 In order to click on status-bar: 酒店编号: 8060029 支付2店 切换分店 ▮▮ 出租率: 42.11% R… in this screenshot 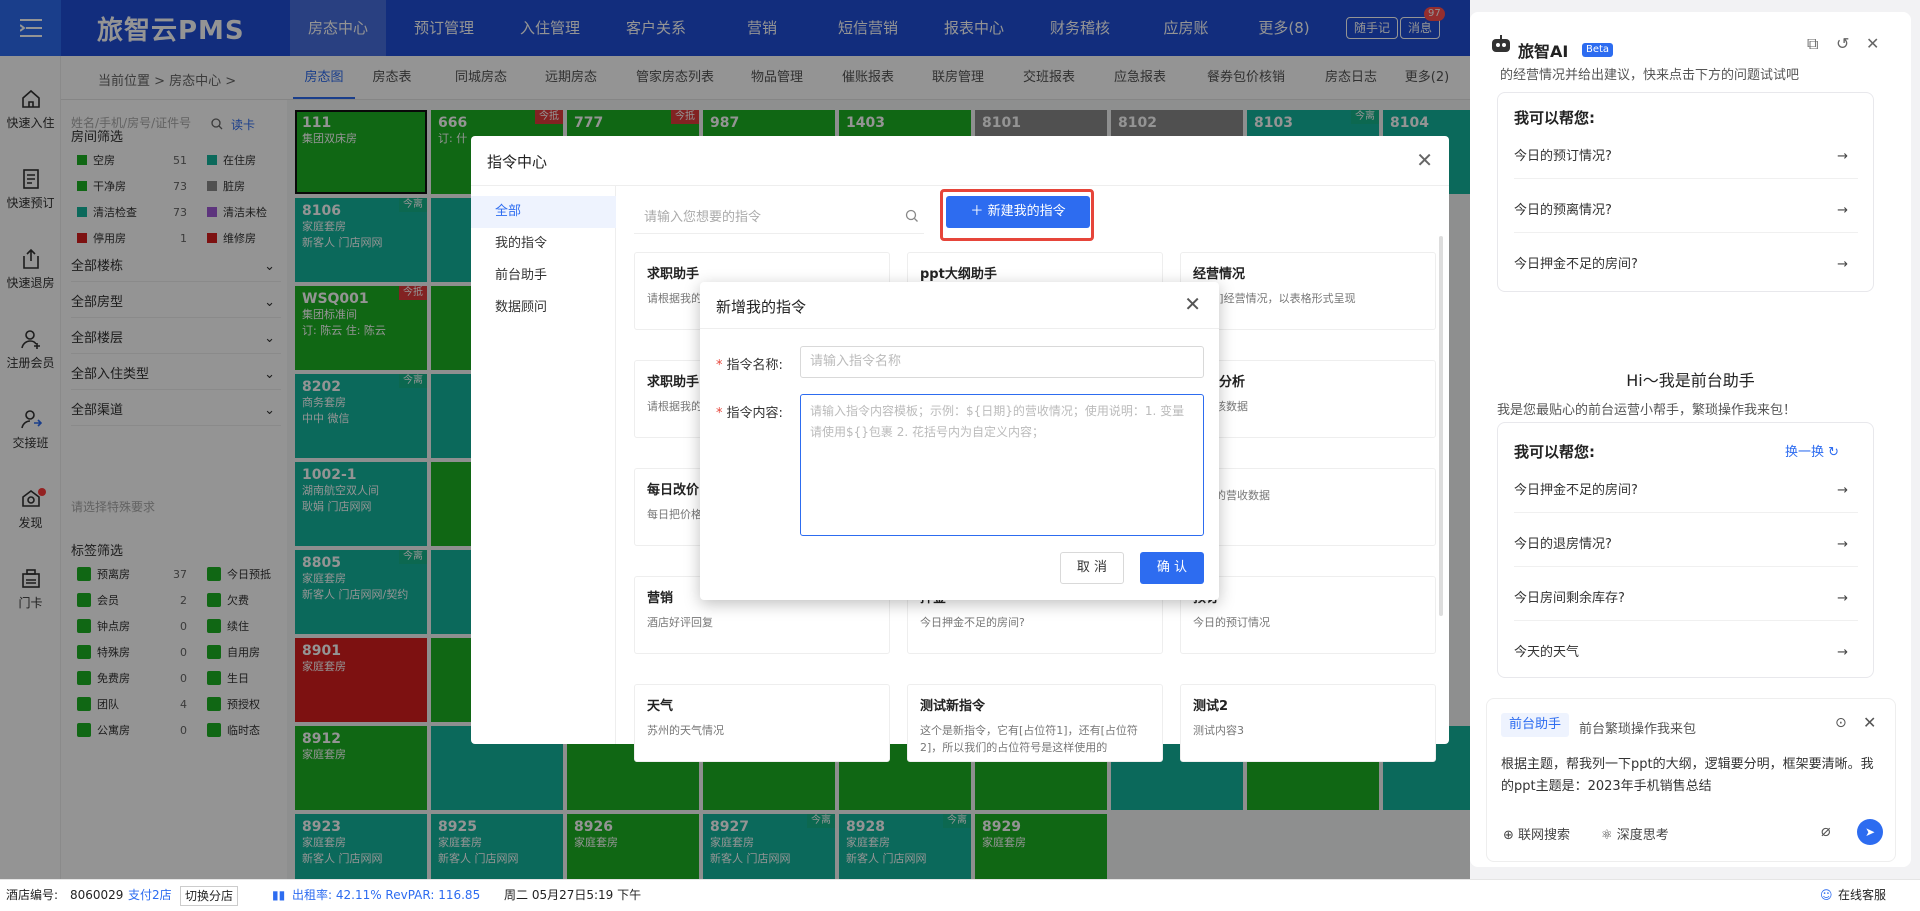, I will do `click(960, 895)`.